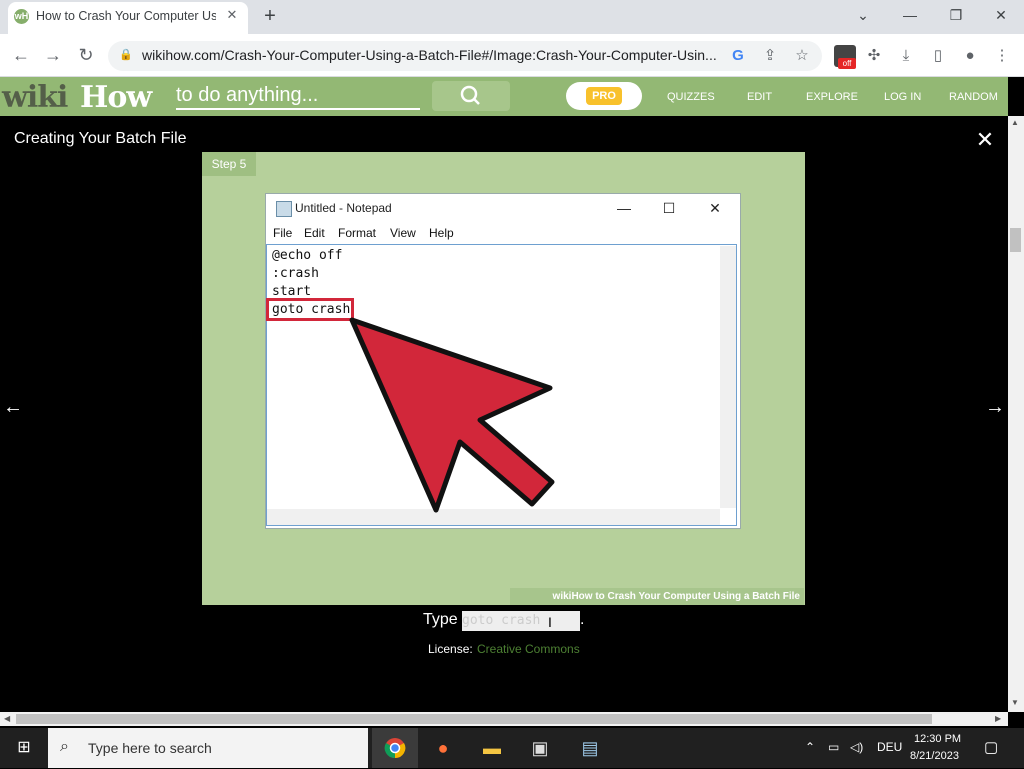 This screenshot has width=1024, height=769. What do you see at coordinates (991, 747) in the screenshot?
I see `notifications-icon: ▢` at bounding box center [991, 747].